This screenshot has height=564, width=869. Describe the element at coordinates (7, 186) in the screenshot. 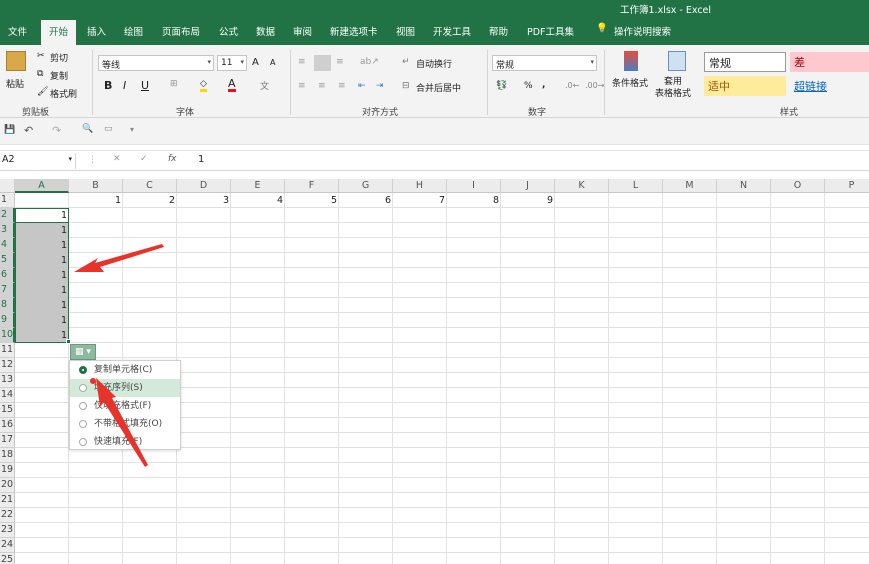

I see `select-all-corner` at that location.